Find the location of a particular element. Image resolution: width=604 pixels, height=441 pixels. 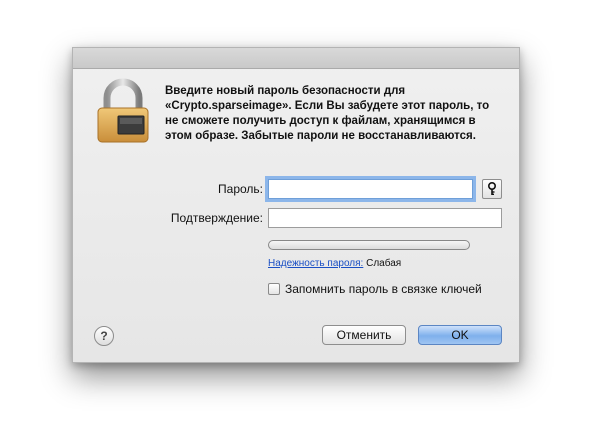

password-strength-meter is located at coordinates (369, 245).